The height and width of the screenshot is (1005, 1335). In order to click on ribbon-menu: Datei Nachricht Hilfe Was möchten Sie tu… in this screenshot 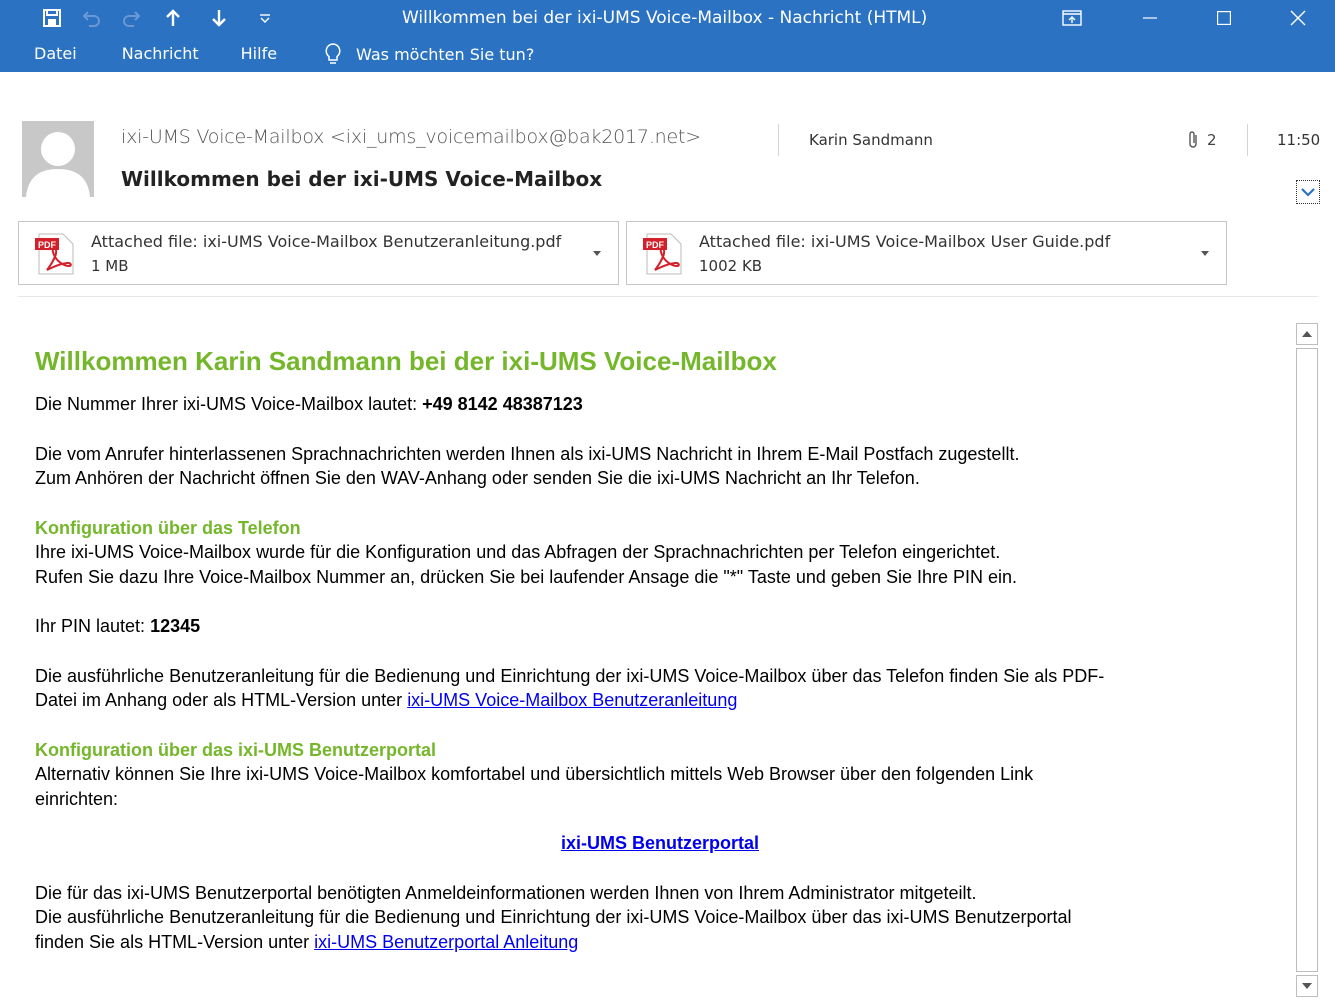, I will do `click(267, 54)`.